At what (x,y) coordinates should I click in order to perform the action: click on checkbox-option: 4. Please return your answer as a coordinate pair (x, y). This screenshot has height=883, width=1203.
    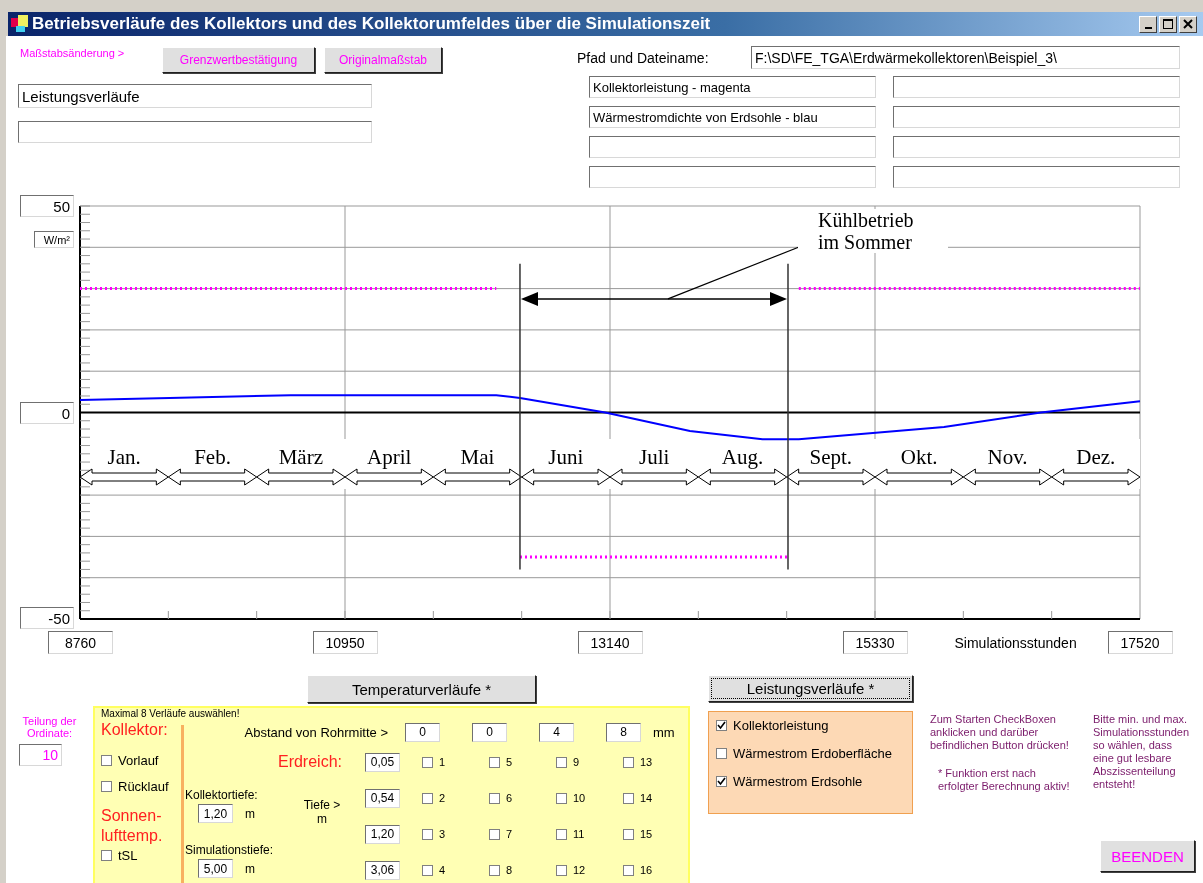
    Looking at the image, I should click on (434, 870).